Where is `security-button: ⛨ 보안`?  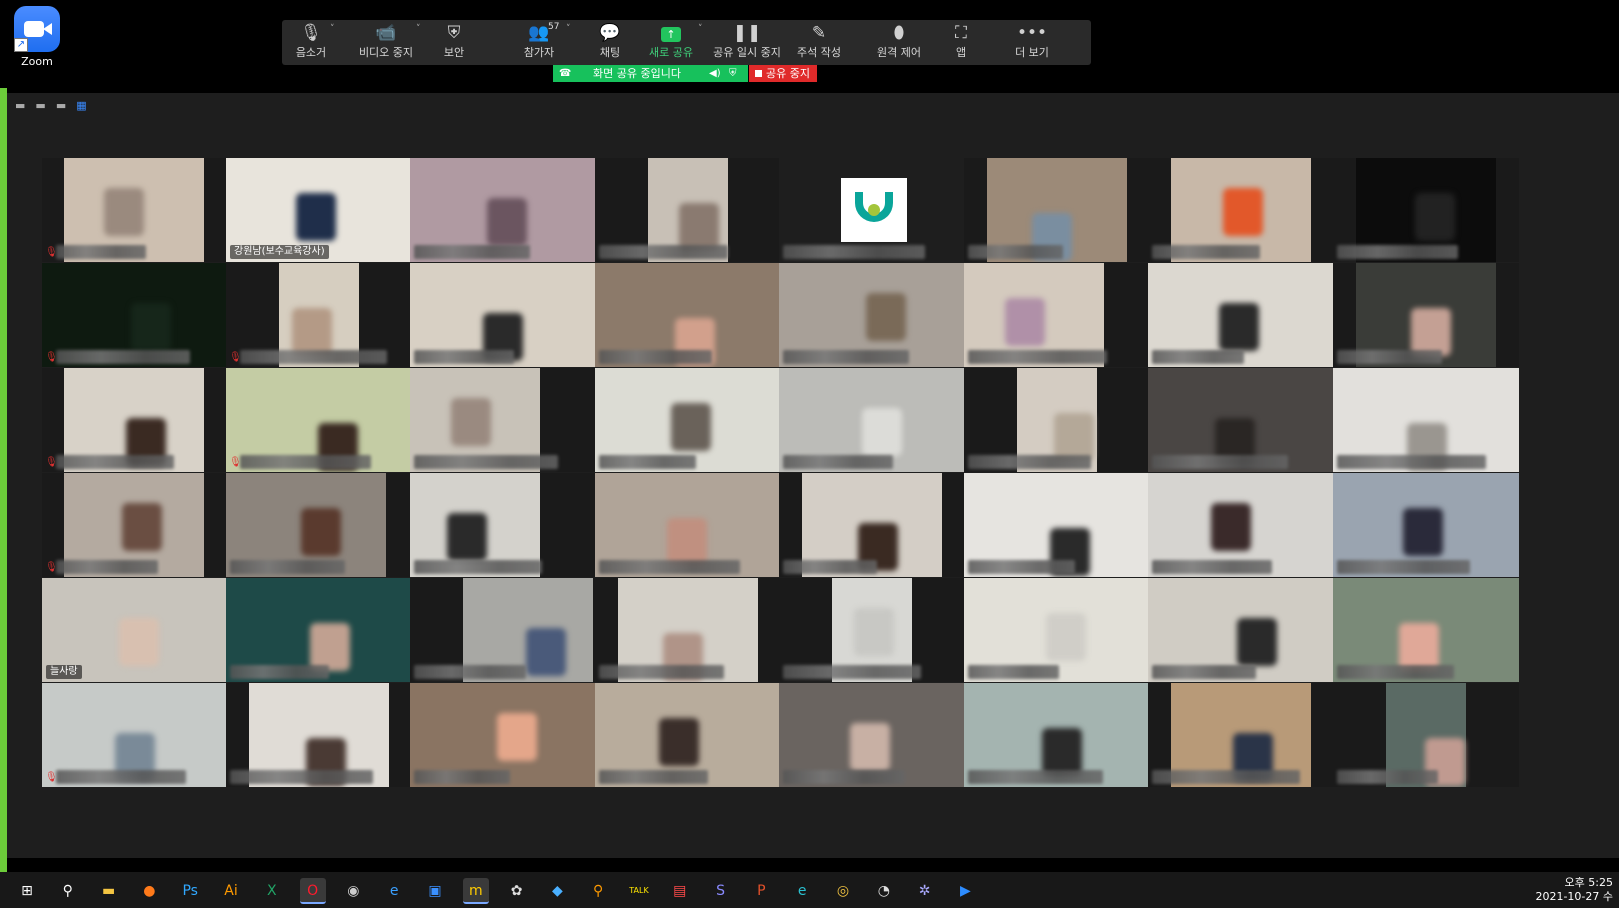
security-button: ⛨ 보안 is located at coordinates (454, 42).